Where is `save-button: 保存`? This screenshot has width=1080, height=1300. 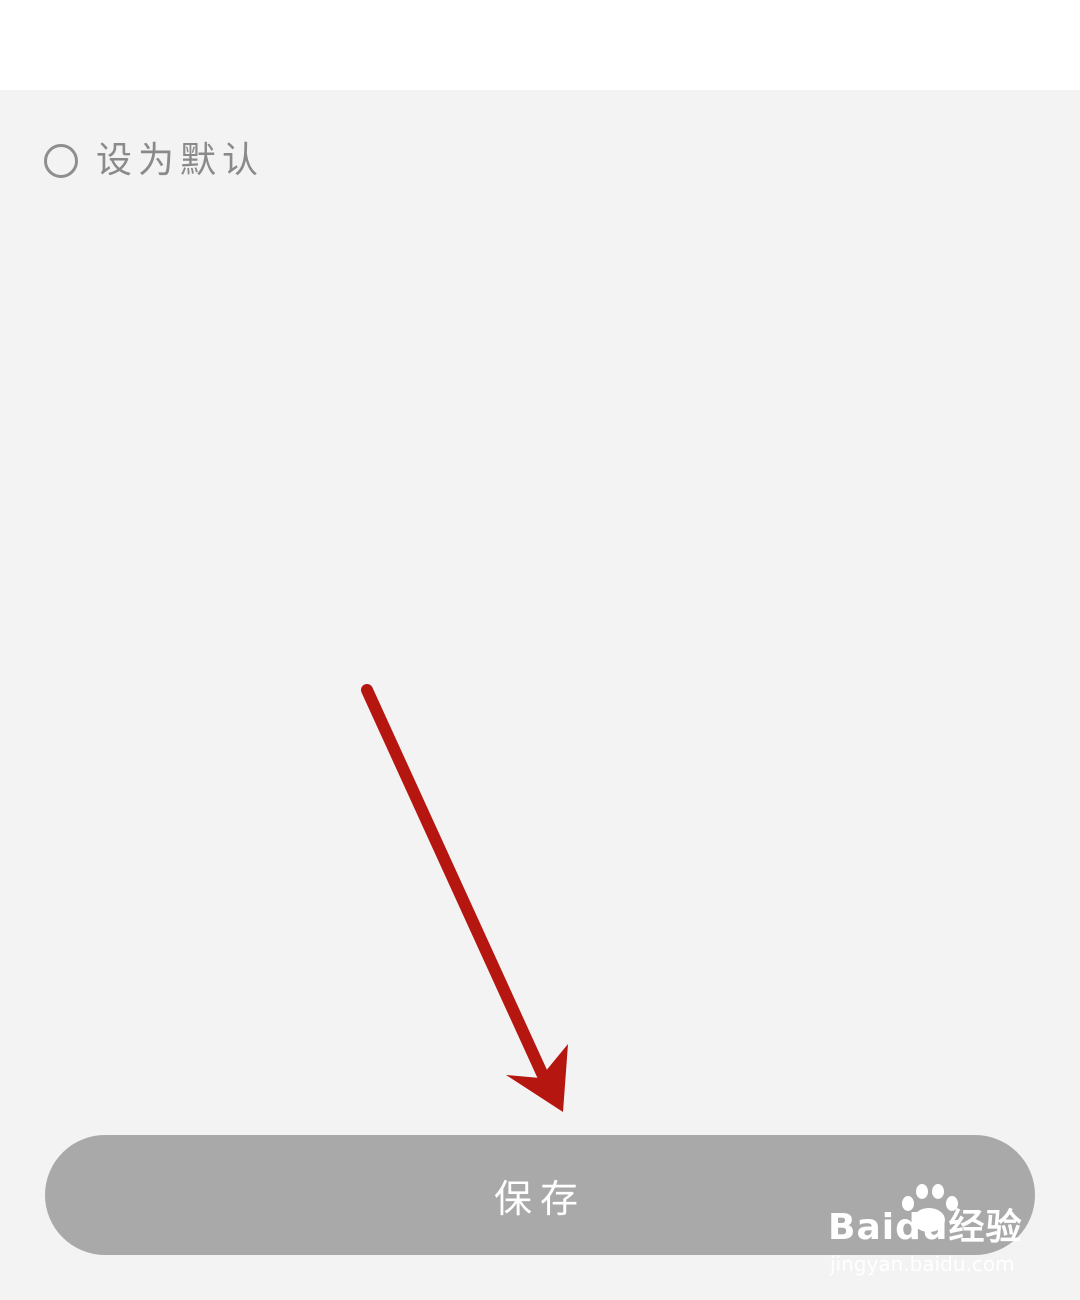
save-button: 保存 is located at coordinates (540, 1195).